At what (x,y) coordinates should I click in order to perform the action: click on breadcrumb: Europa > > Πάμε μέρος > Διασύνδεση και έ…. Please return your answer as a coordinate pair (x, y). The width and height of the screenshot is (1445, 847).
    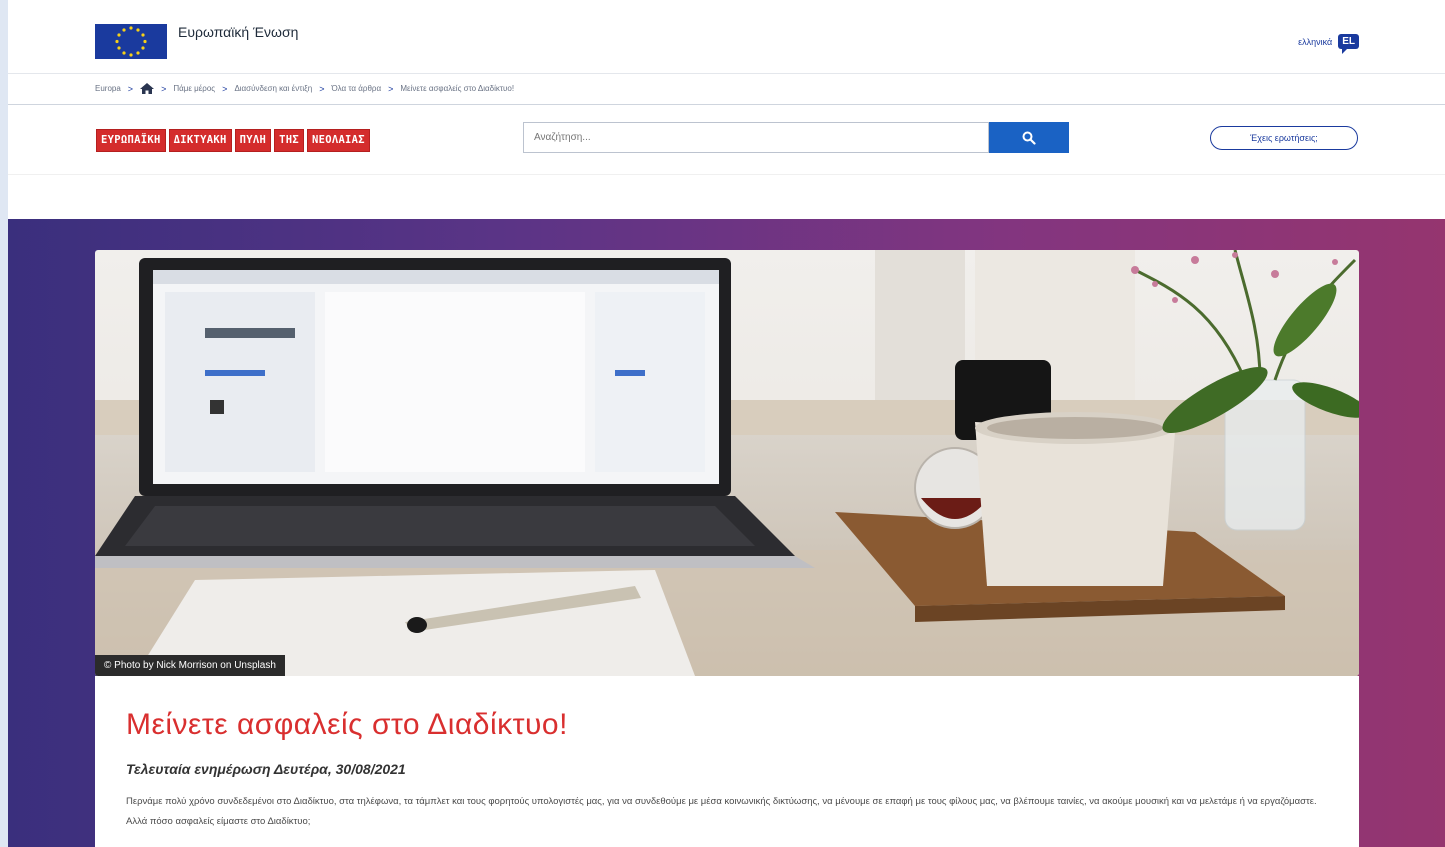
    Looking at the image, I should click on (304, 88).